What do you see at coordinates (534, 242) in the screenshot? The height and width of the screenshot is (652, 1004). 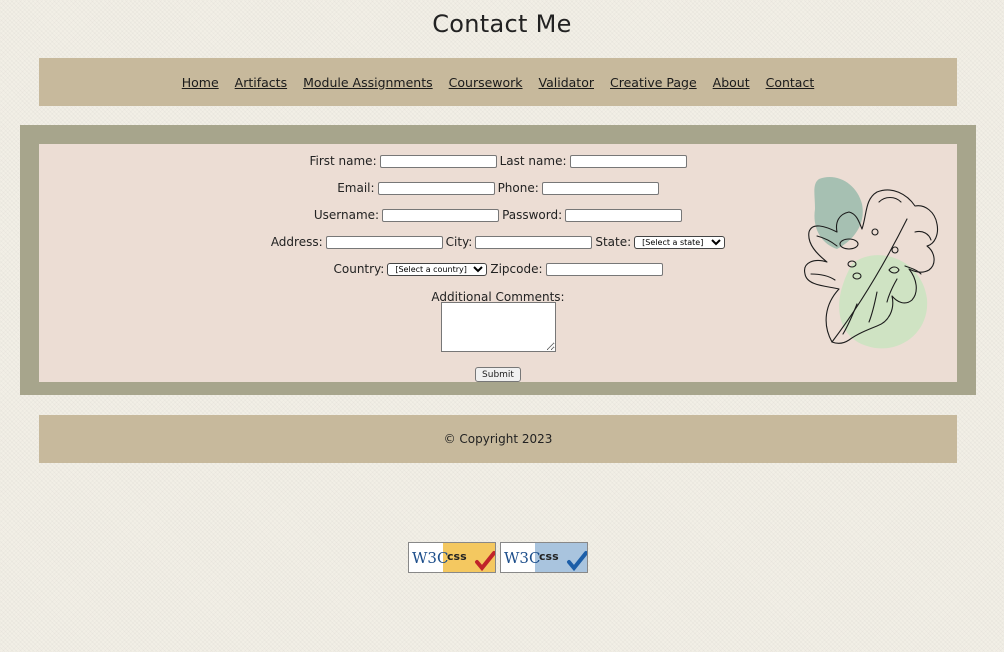 I see `city-field` at bounding box center [534, 242].